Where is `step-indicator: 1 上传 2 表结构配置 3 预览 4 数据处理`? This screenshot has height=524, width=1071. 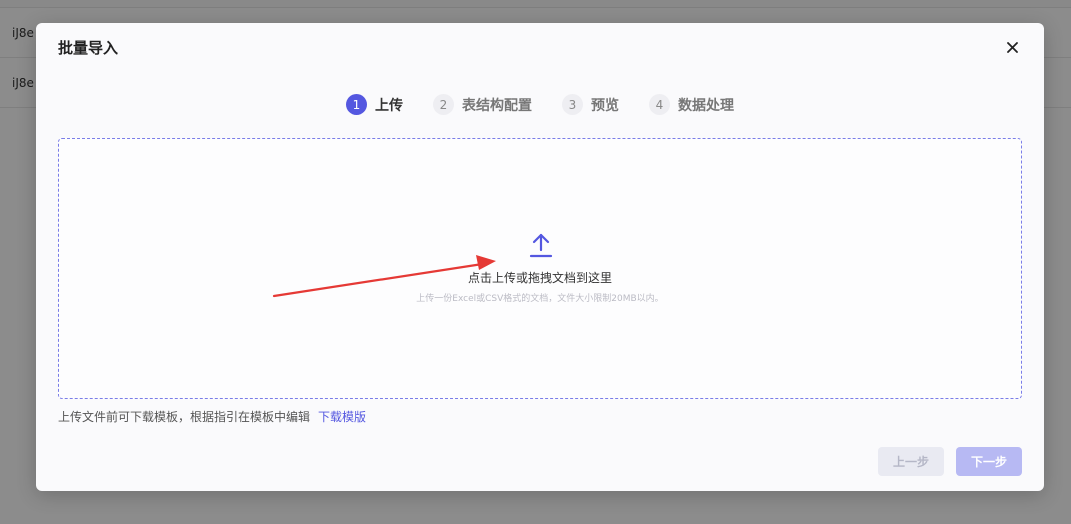
step-indicator: 1 上传 2 表结构配置 3 预览 4 数据处理 is located at coordinates (555, 104).